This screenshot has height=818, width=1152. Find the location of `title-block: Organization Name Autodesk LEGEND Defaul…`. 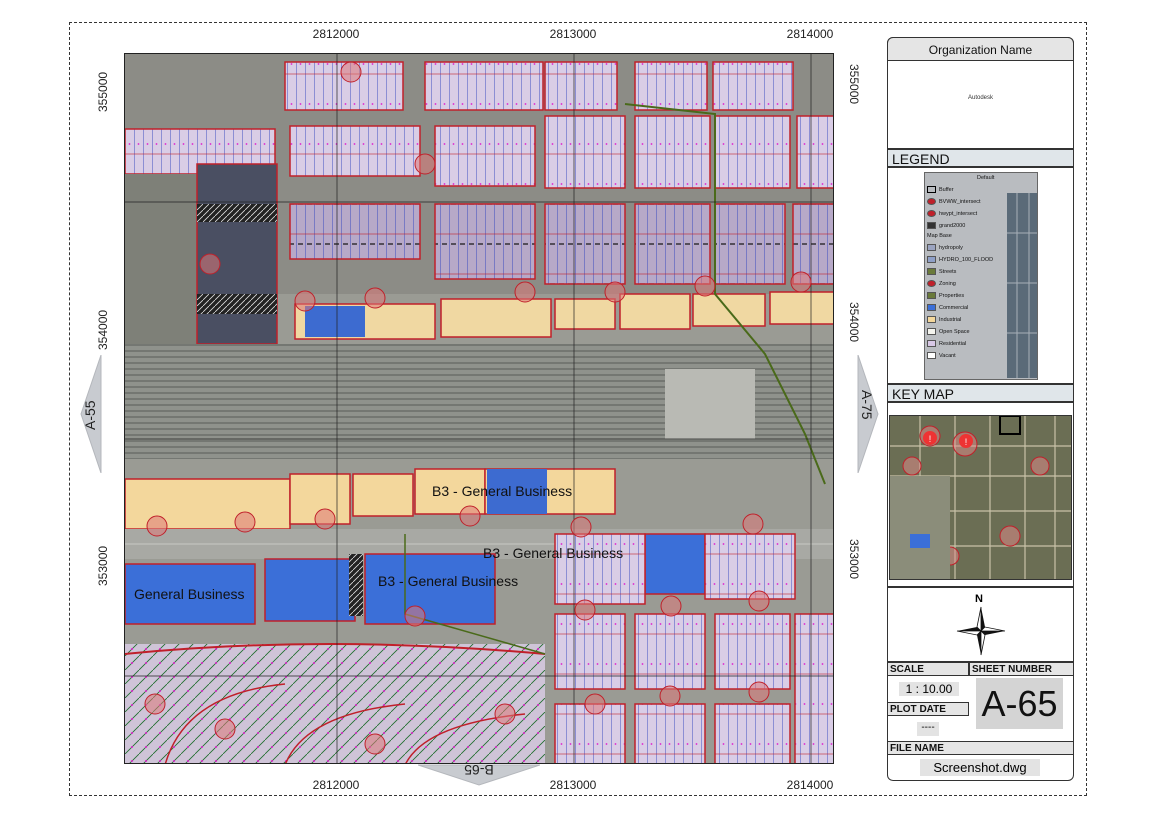

title-block: Organization Name Autodesk LEGEND Defaul… is located at coordinates (980, 409).